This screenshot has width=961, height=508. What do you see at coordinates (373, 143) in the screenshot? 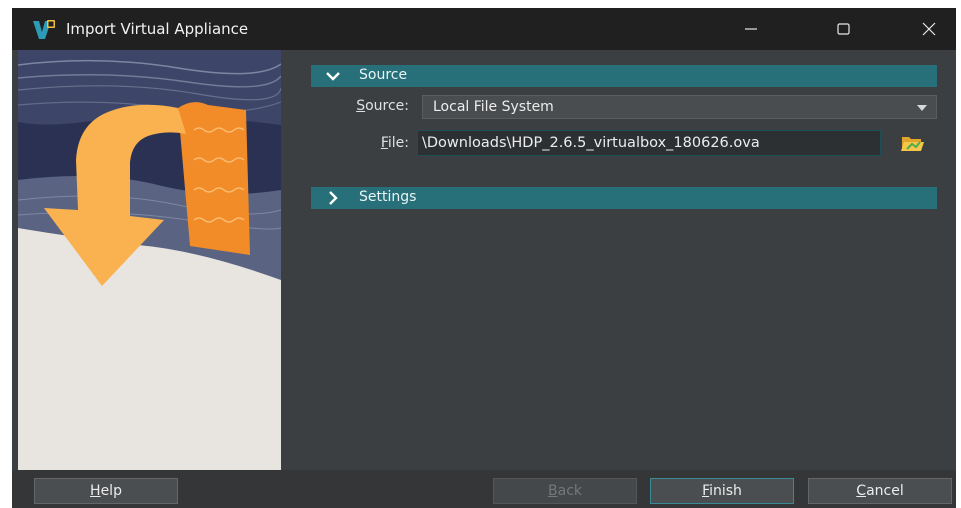
I see `file-label: File:` at bounding box center [373, 143].